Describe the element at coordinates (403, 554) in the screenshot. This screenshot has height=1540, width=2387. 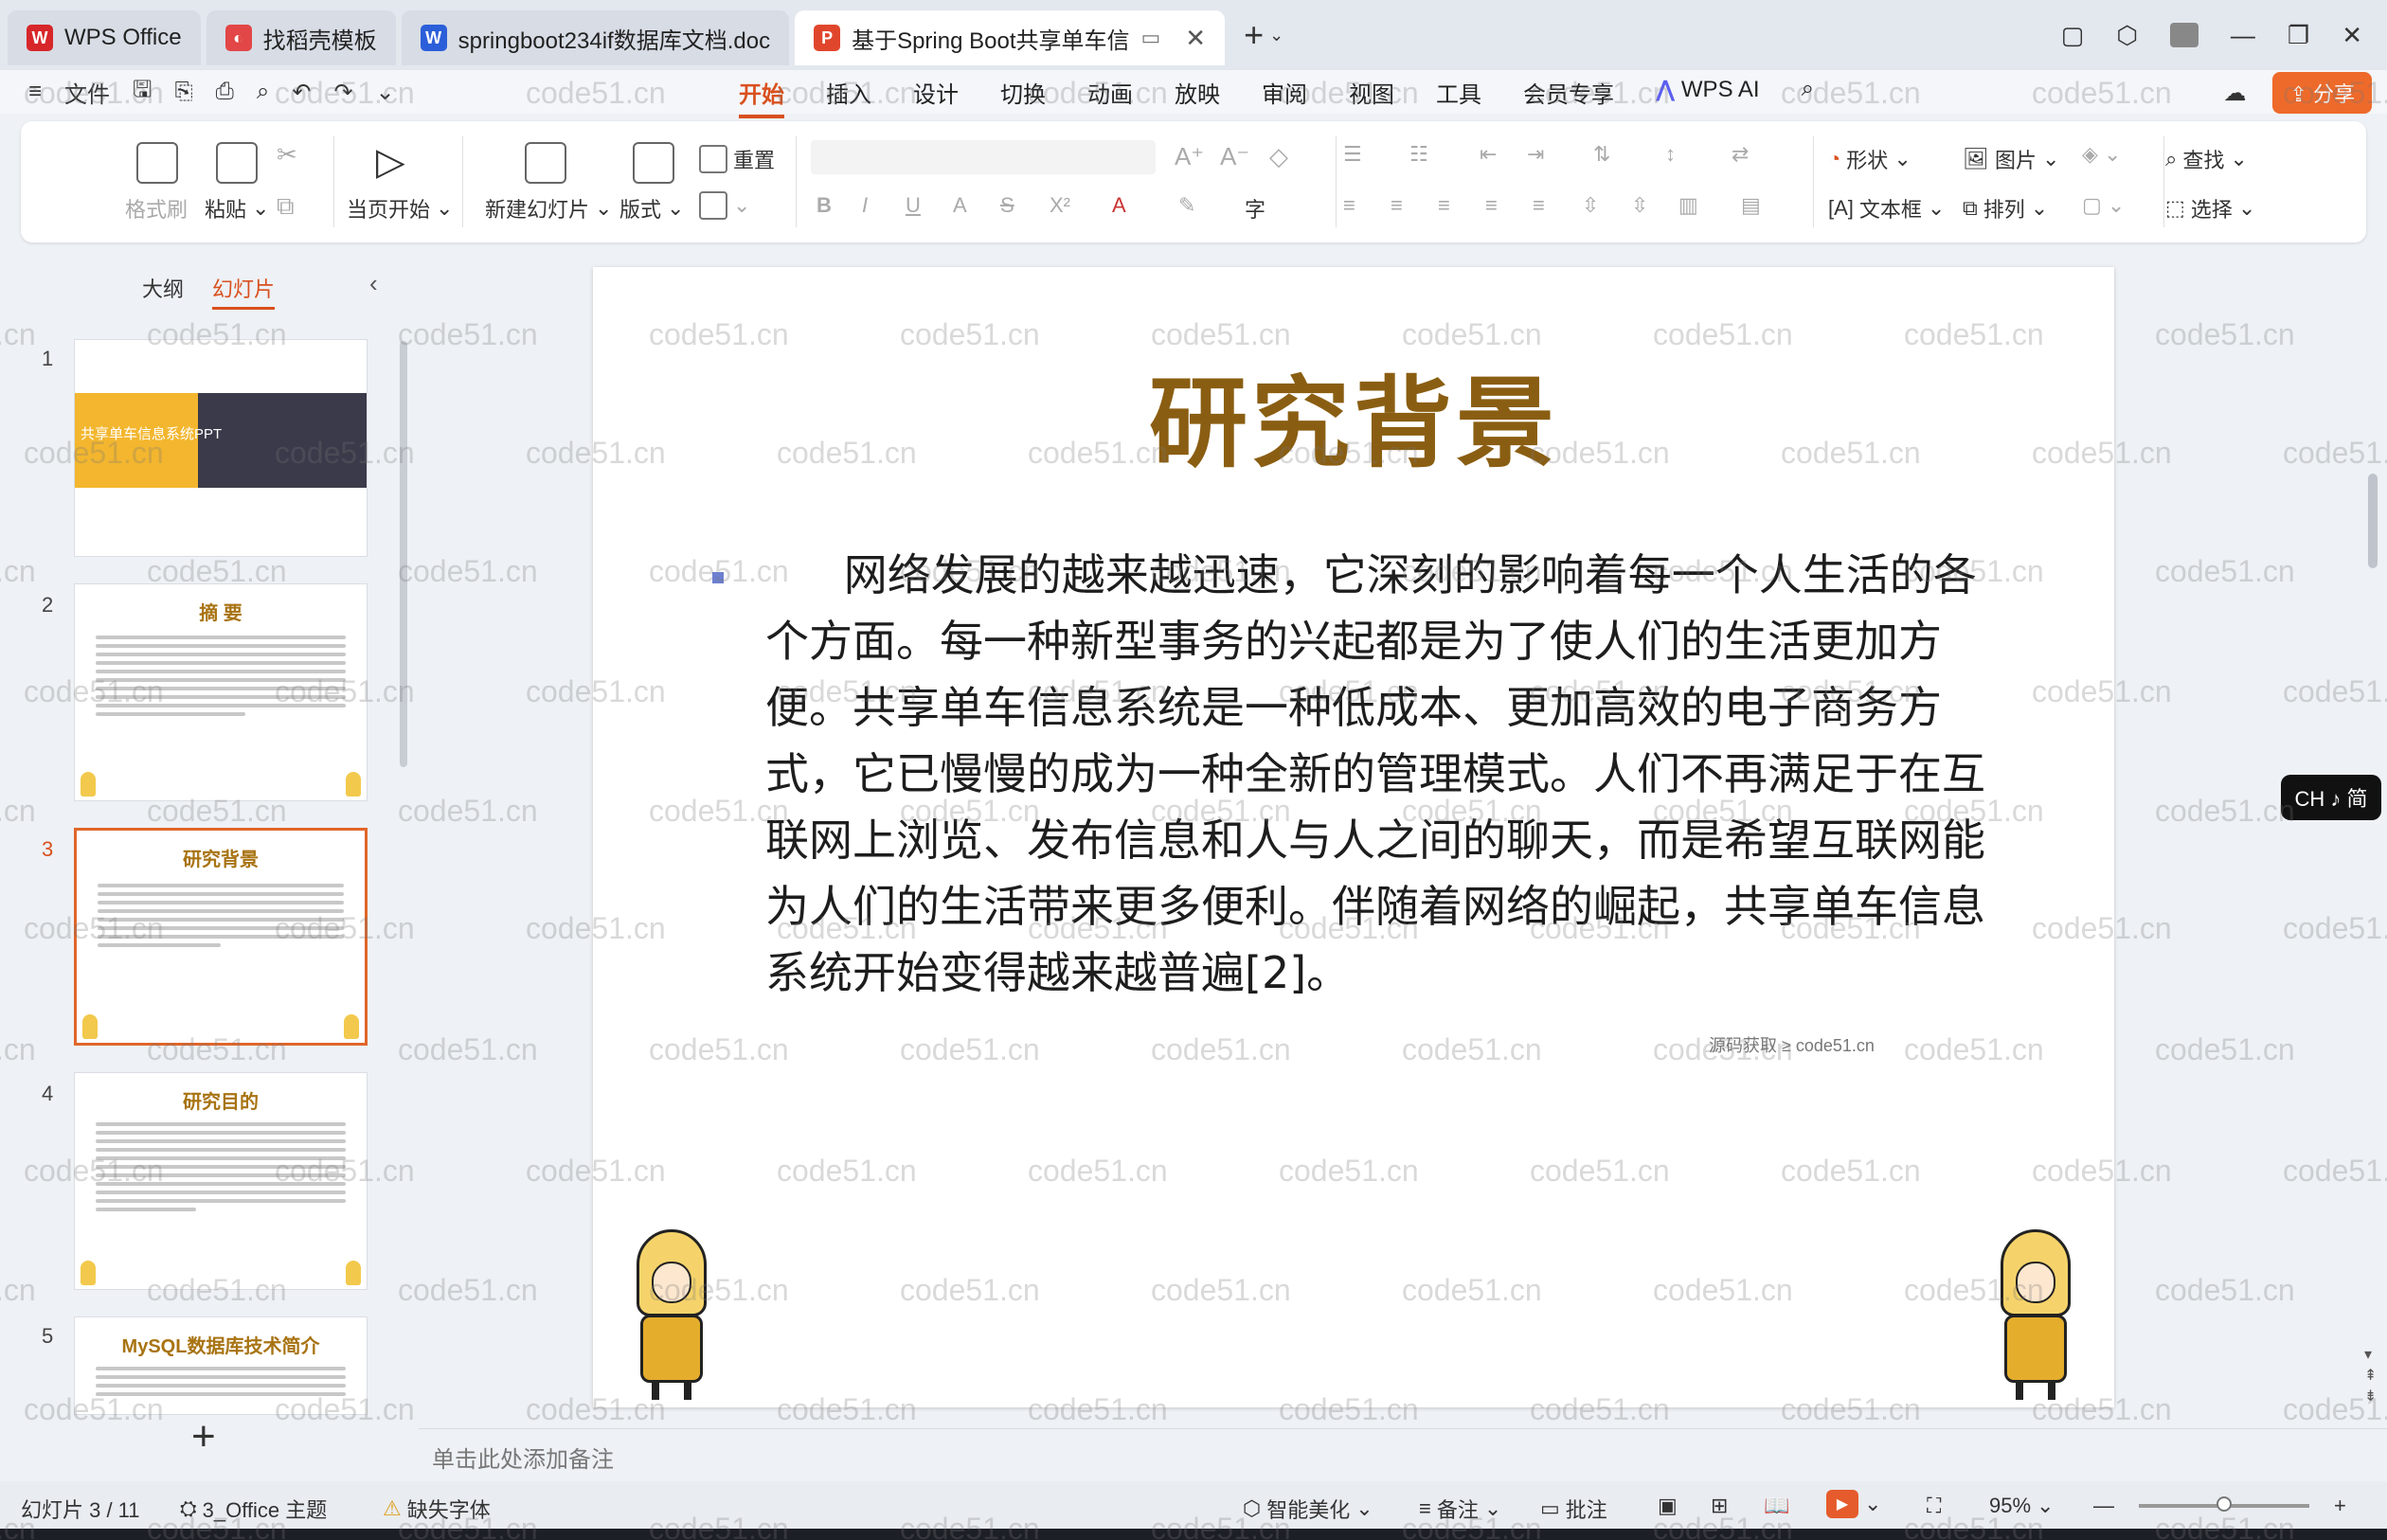
I see `thumbnail-scrollbar` at that location.